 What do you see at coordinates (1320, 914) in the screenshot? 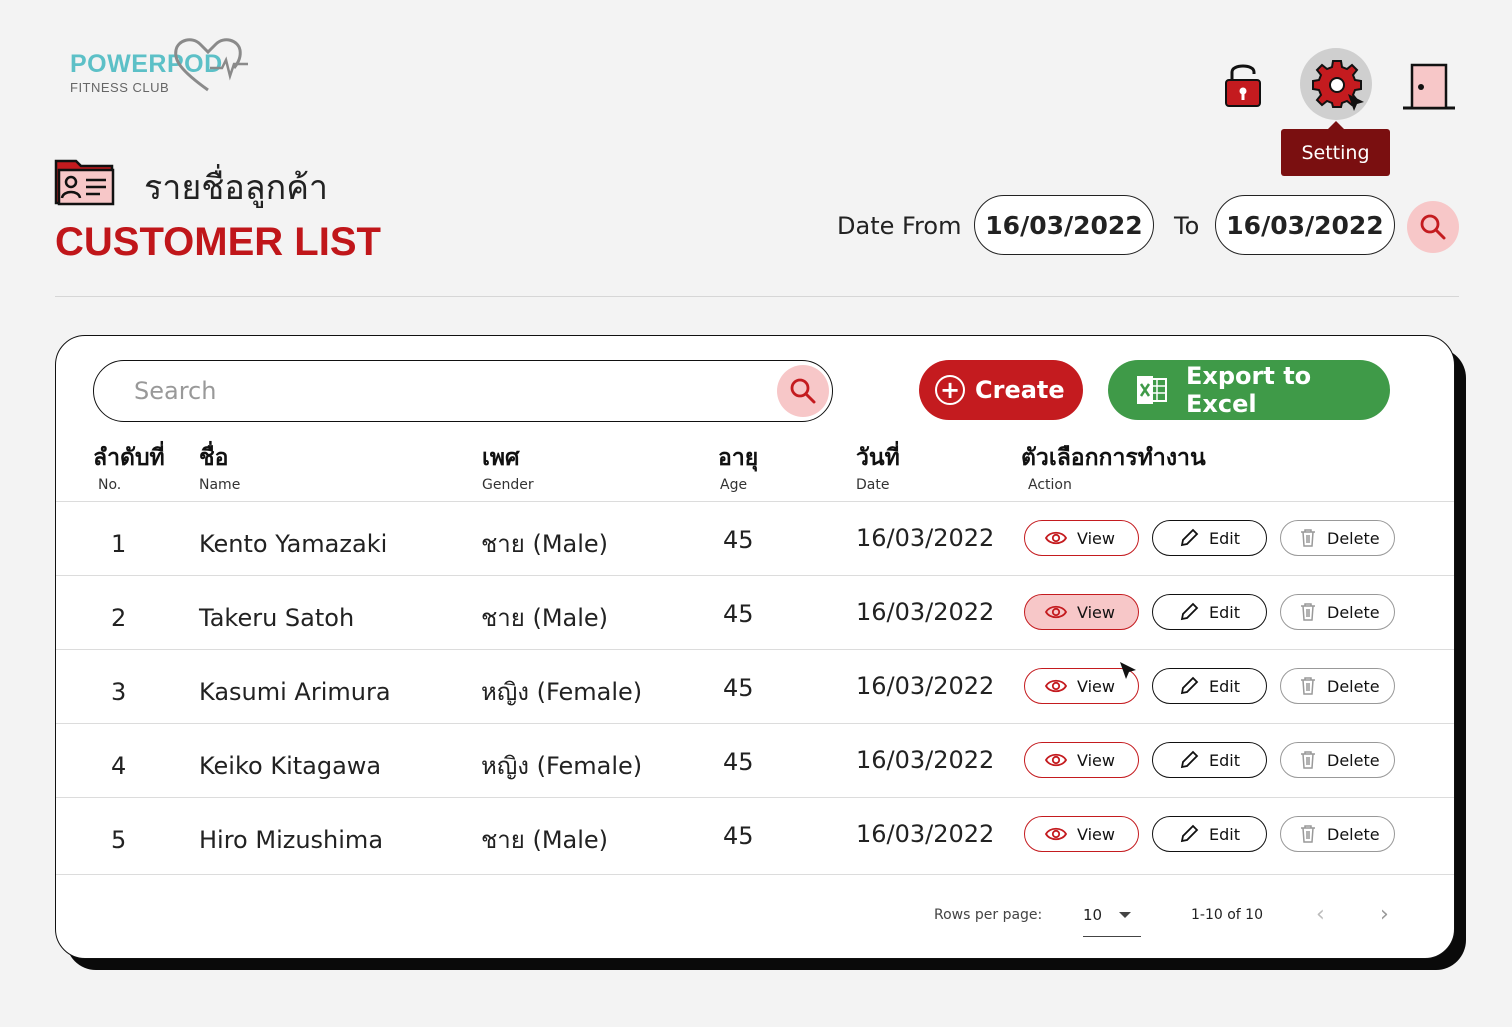
I see `chevron-left-icon: ‹` at bounding box center [1320, 914].